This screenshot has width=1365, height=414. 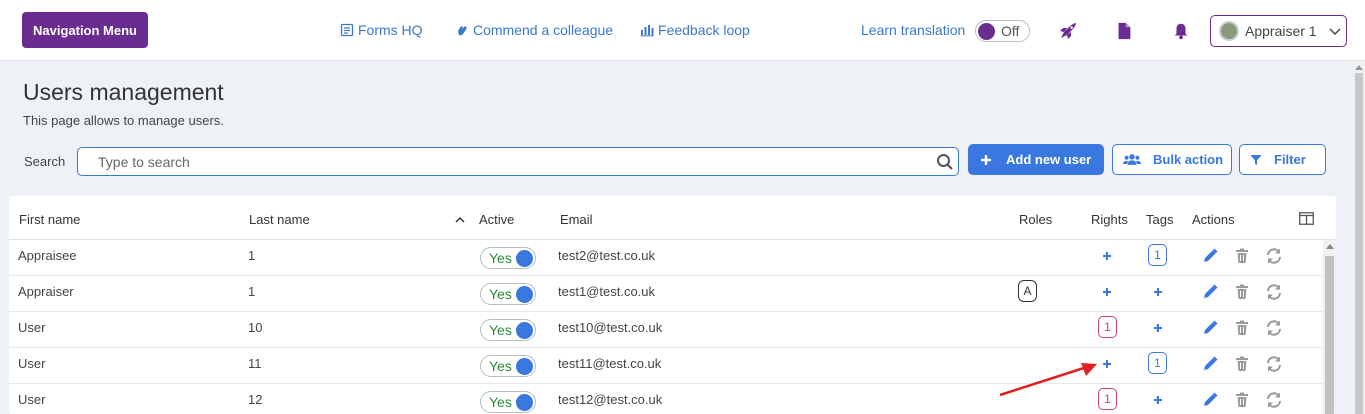 What do you see at coordinates (607, 291) in the screenshot?
I see `cell-email: test1@test.co.uk` at bounding box center [607, 291].